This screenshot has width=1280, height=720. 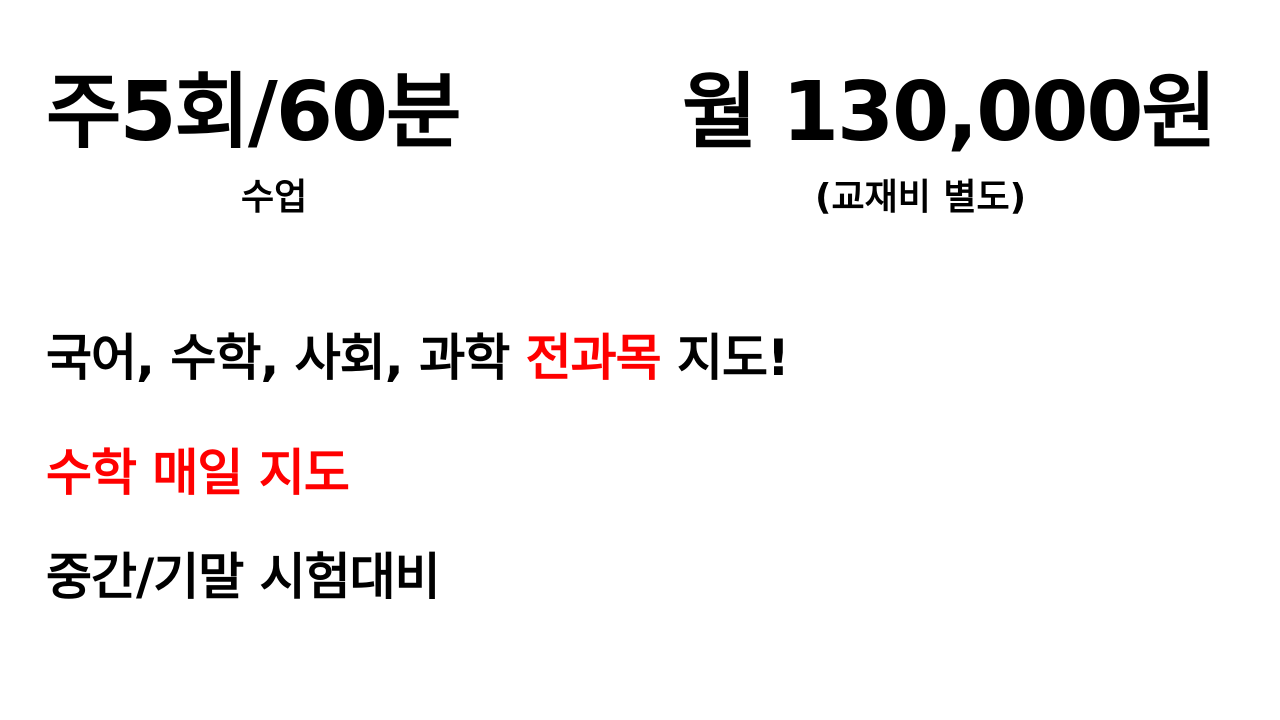 I want to click on price-note: (교재비 별도), so click(x=921, y=197).